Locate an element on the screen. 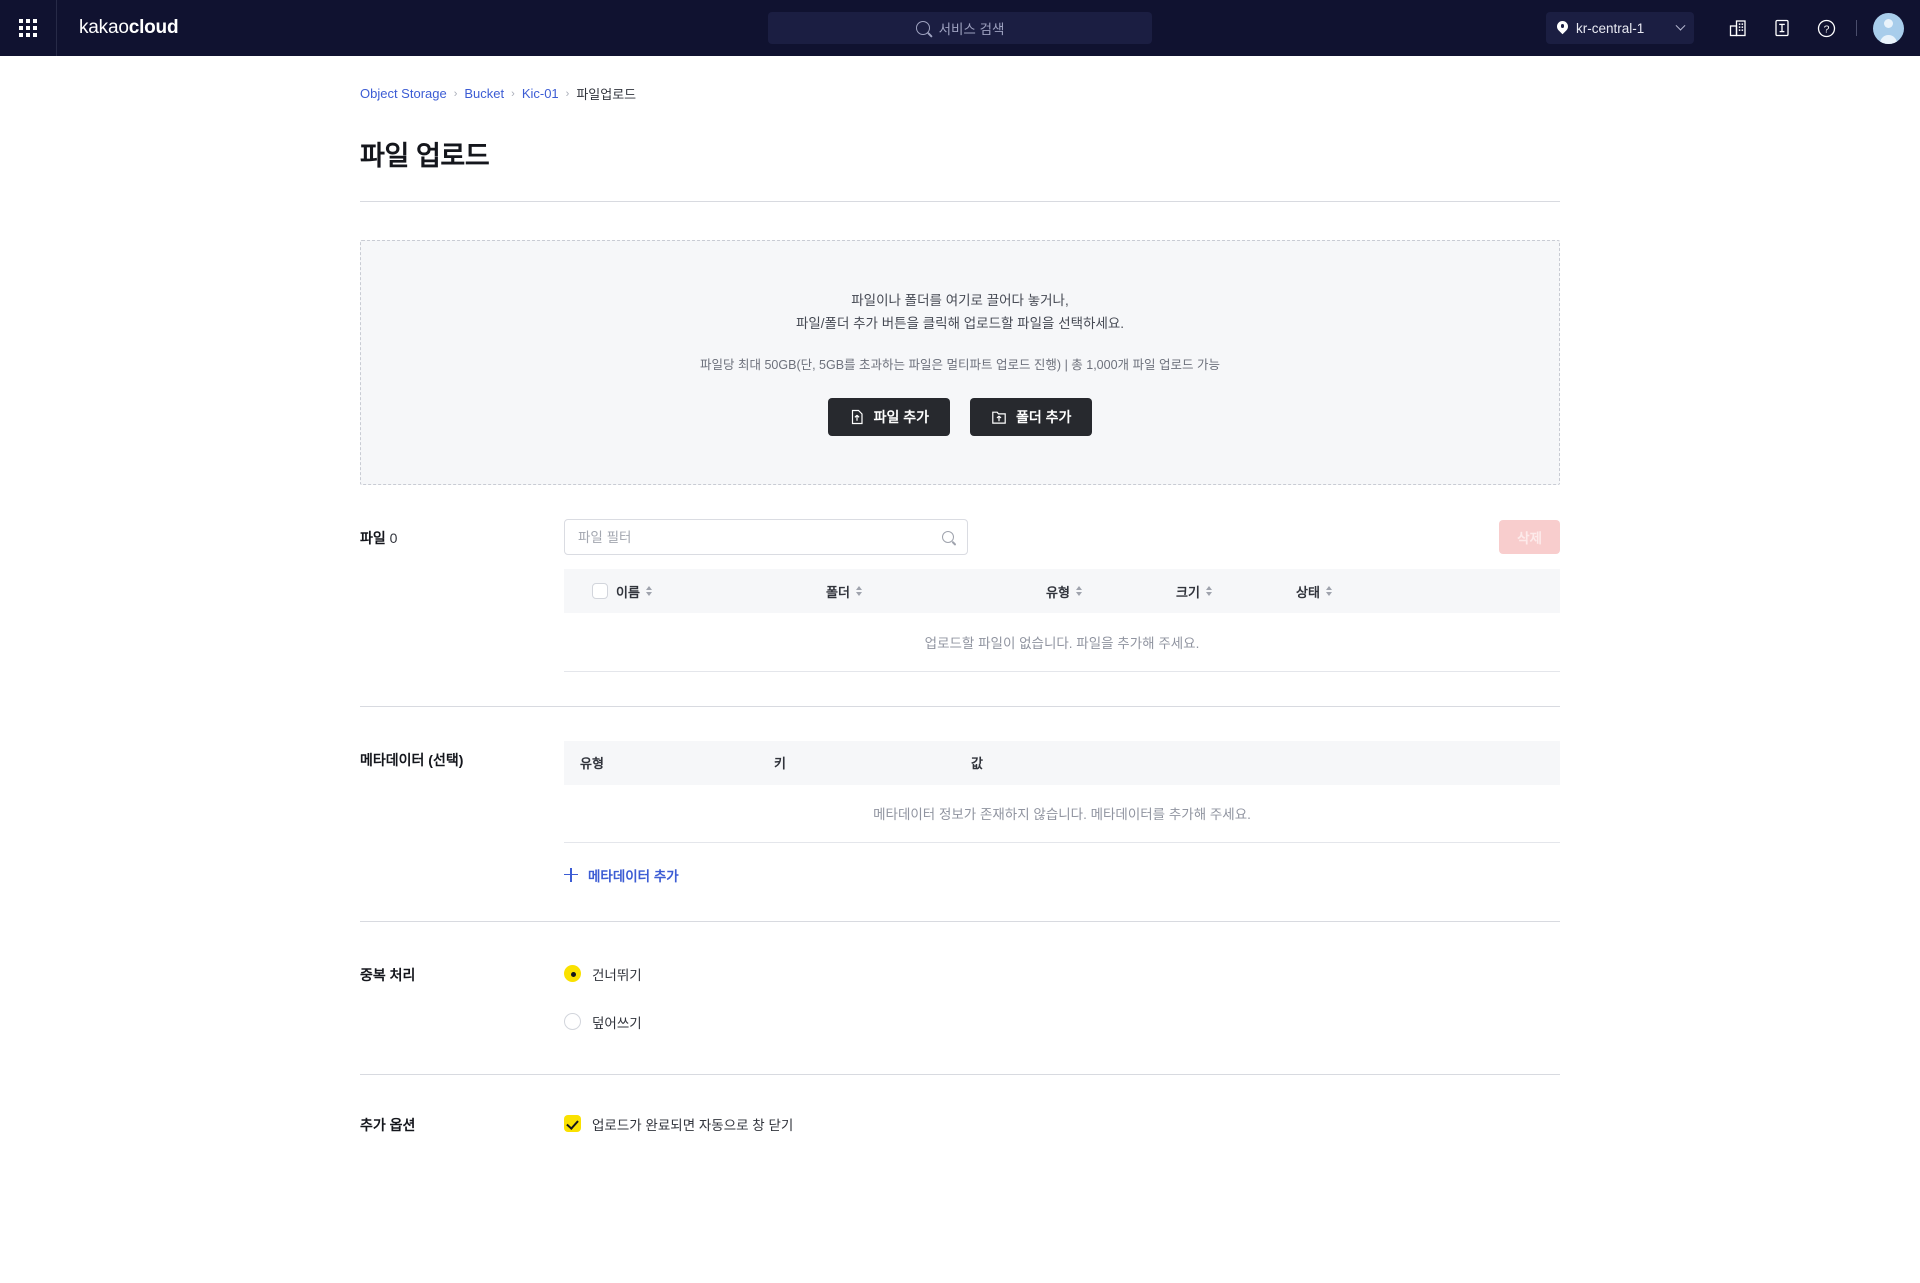 The height and width of the screenshot is (1283, 1920). files-filter-row: 삭제 is located at coordinates (1062, 537).